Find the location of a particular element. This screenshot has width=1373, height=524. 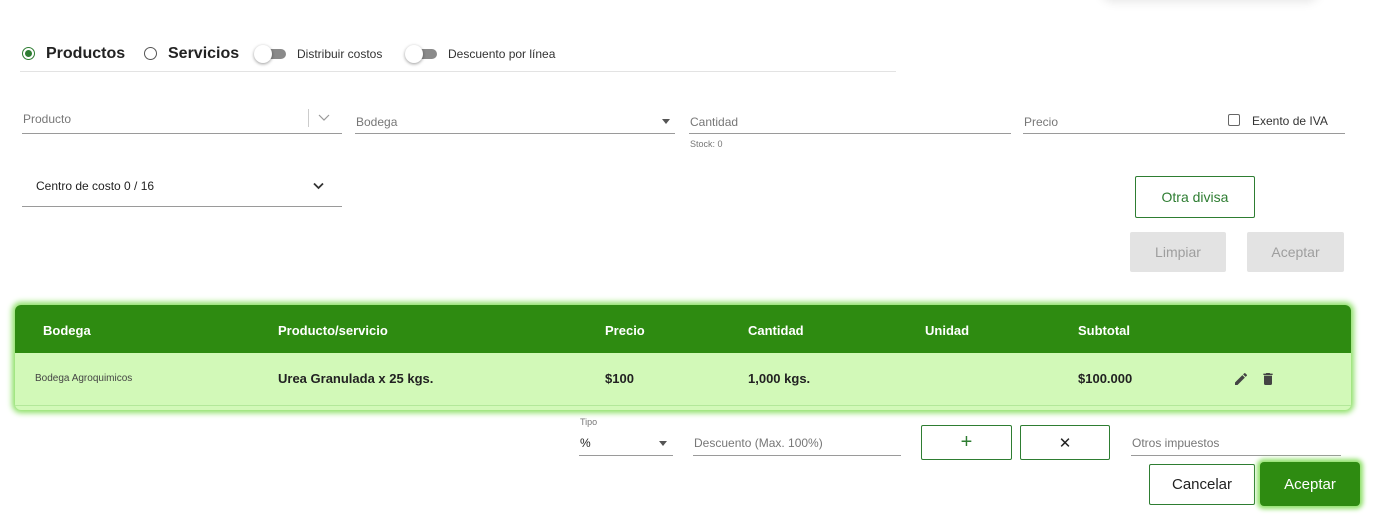

stock-text: Stock: 0 is located at coordinates (706, 144).